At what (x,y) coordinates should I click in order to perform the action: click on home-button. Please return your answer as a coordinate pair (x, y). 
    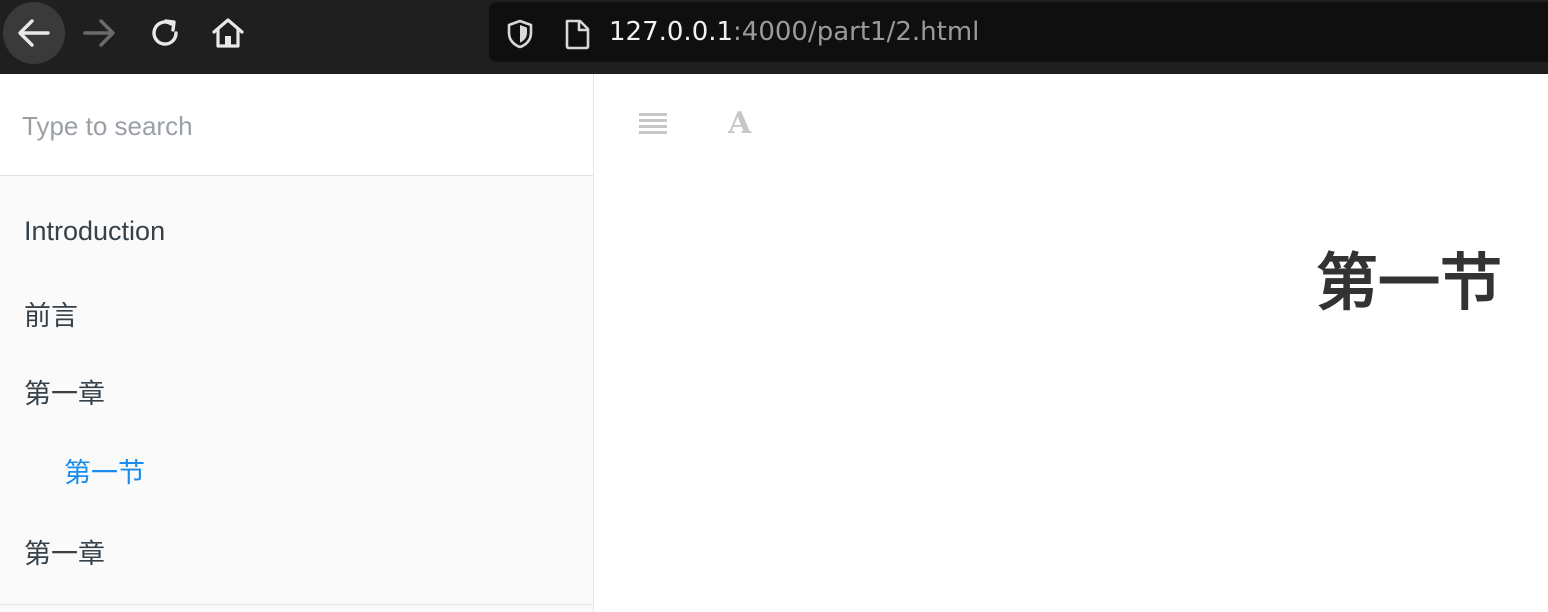
    Looking at the image, I should click on (228, 33).